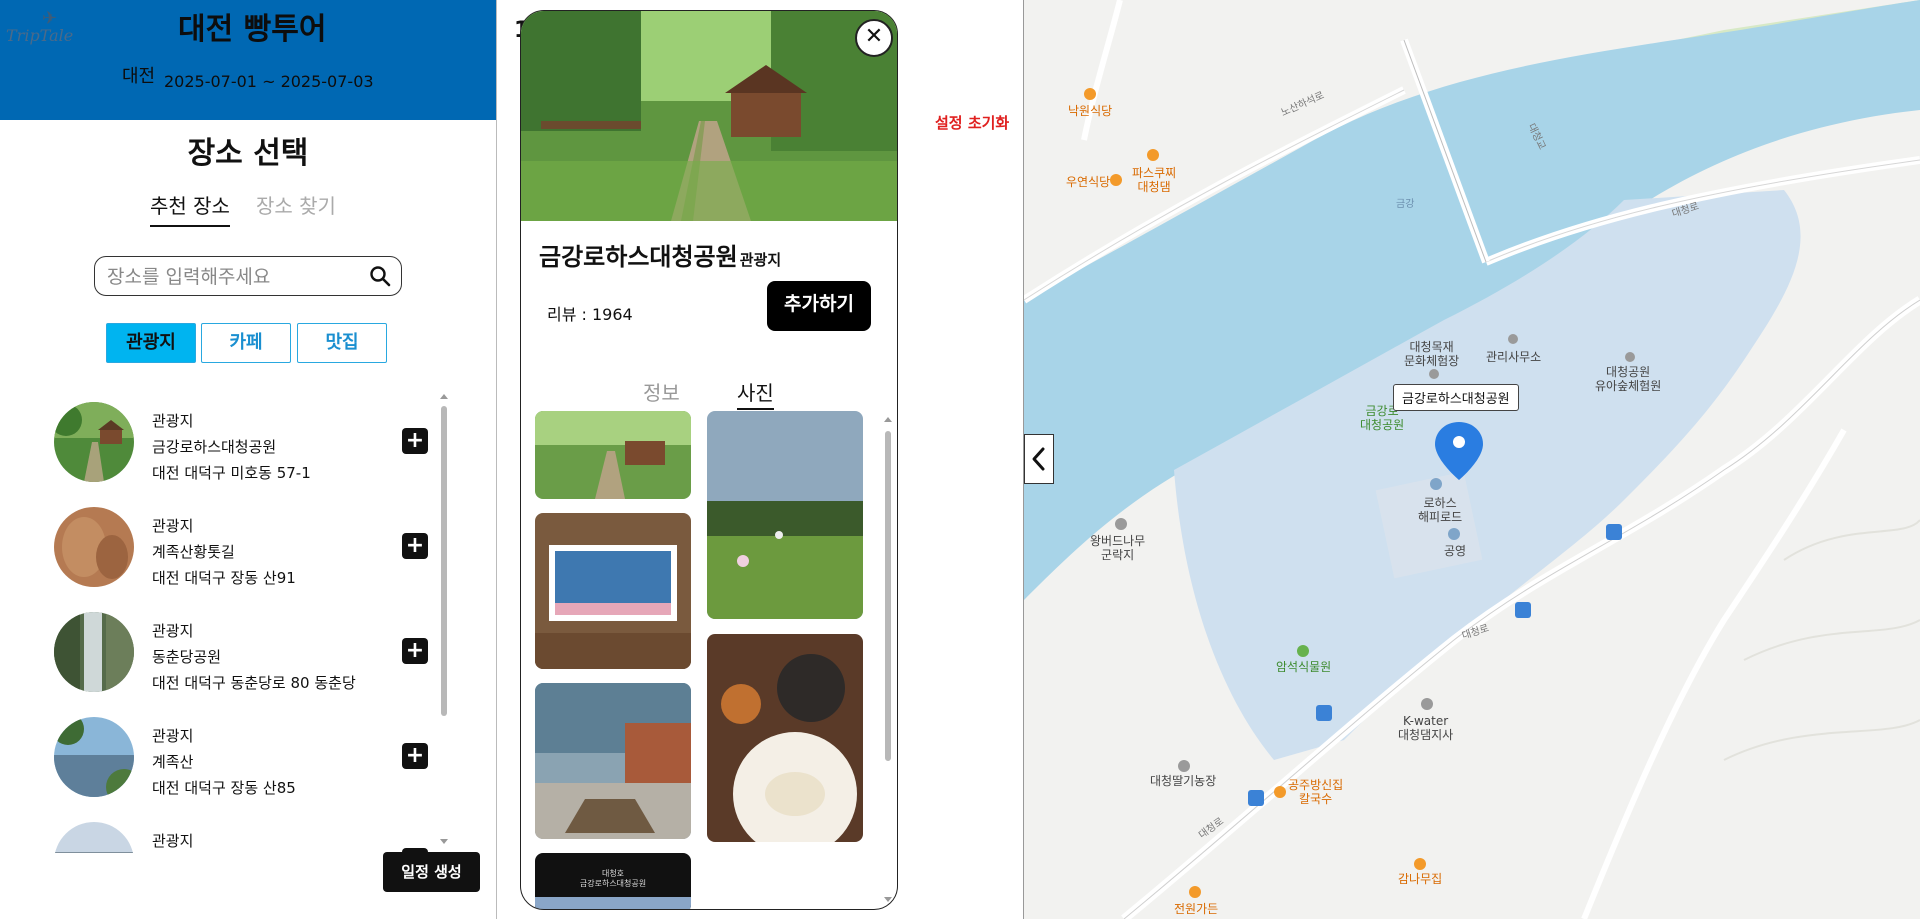 The height and width of the screenshot is (919, 1920). Describe the element at coordinates (214, 447) in the screenshot. I see `place-name: 금강로하스대청공원` at that location.